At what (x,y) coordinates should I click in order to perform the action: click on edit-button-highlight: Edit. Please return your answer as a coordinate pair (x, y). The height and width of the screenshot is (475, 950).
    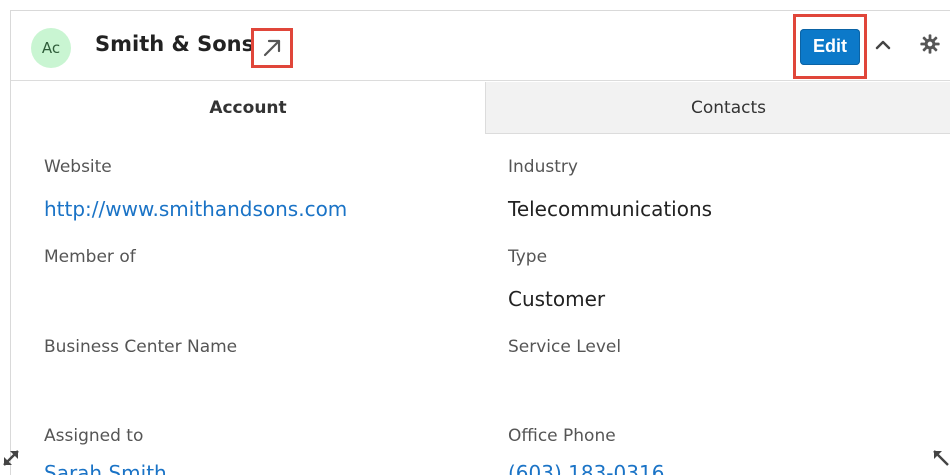
    Looking at the image, I should click on (830, 46).